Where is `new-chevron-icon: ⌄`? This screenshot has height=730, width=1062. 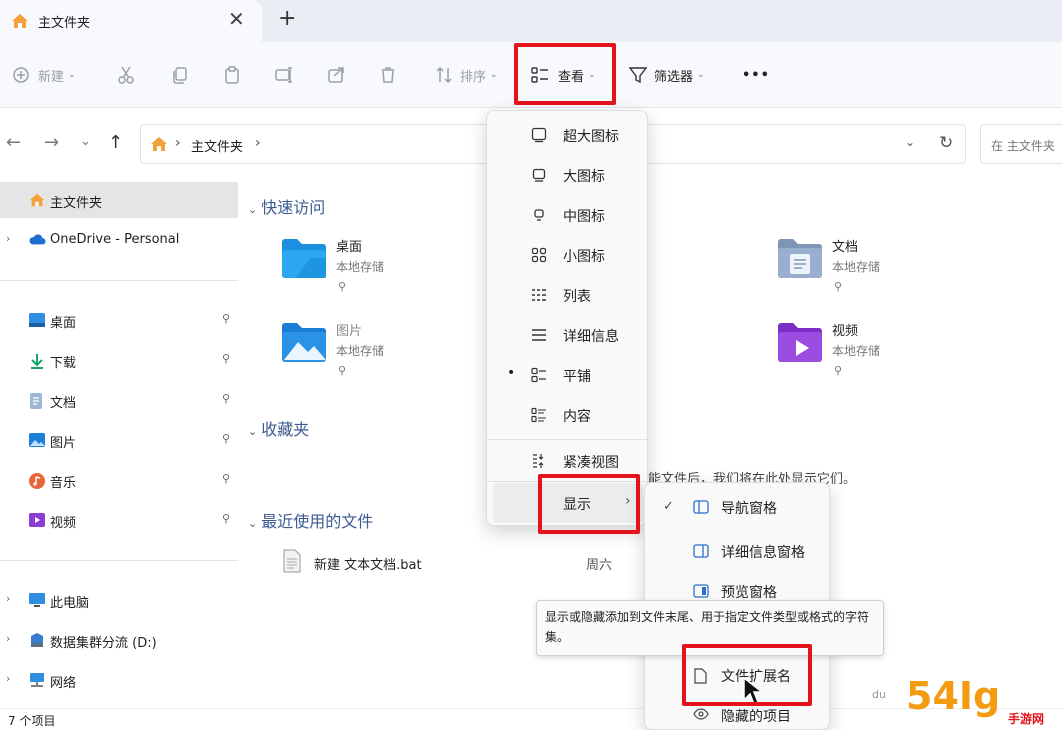
new-chevron-icon: ⌄ is located at coordinates (72, 75).